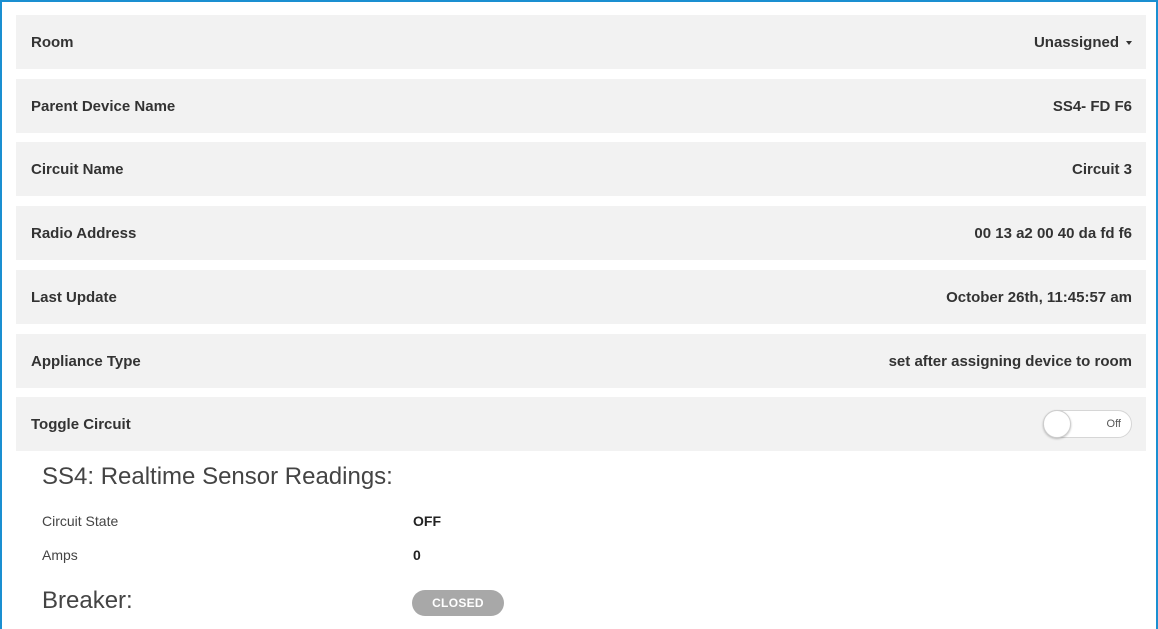 This screenshot has width=1158, height=629. I want to click on radio-address-label: Radio Address, so click(84, 233).